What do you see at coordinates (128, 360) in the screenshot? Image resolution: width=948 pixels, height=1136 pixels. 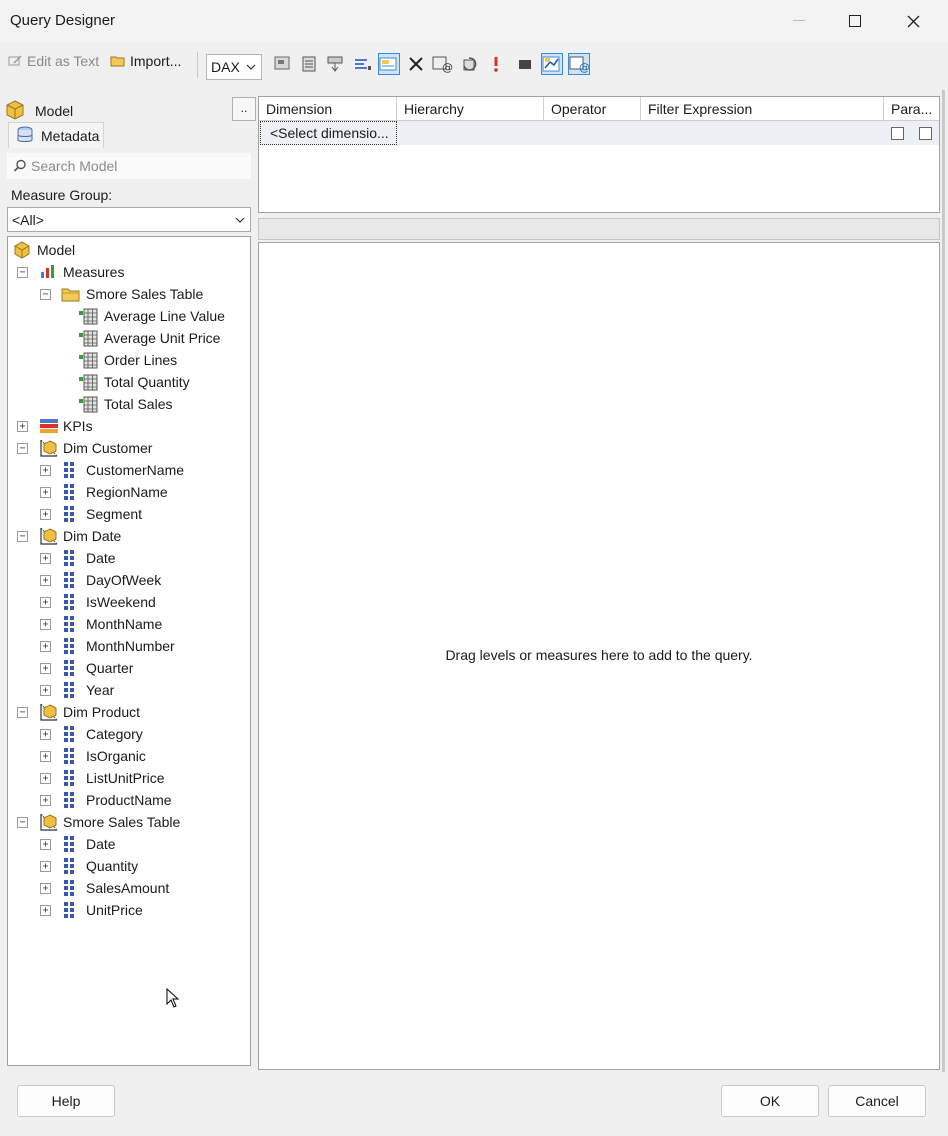 I see `tree-node: Order Lines` at bounding box center [128, 360].